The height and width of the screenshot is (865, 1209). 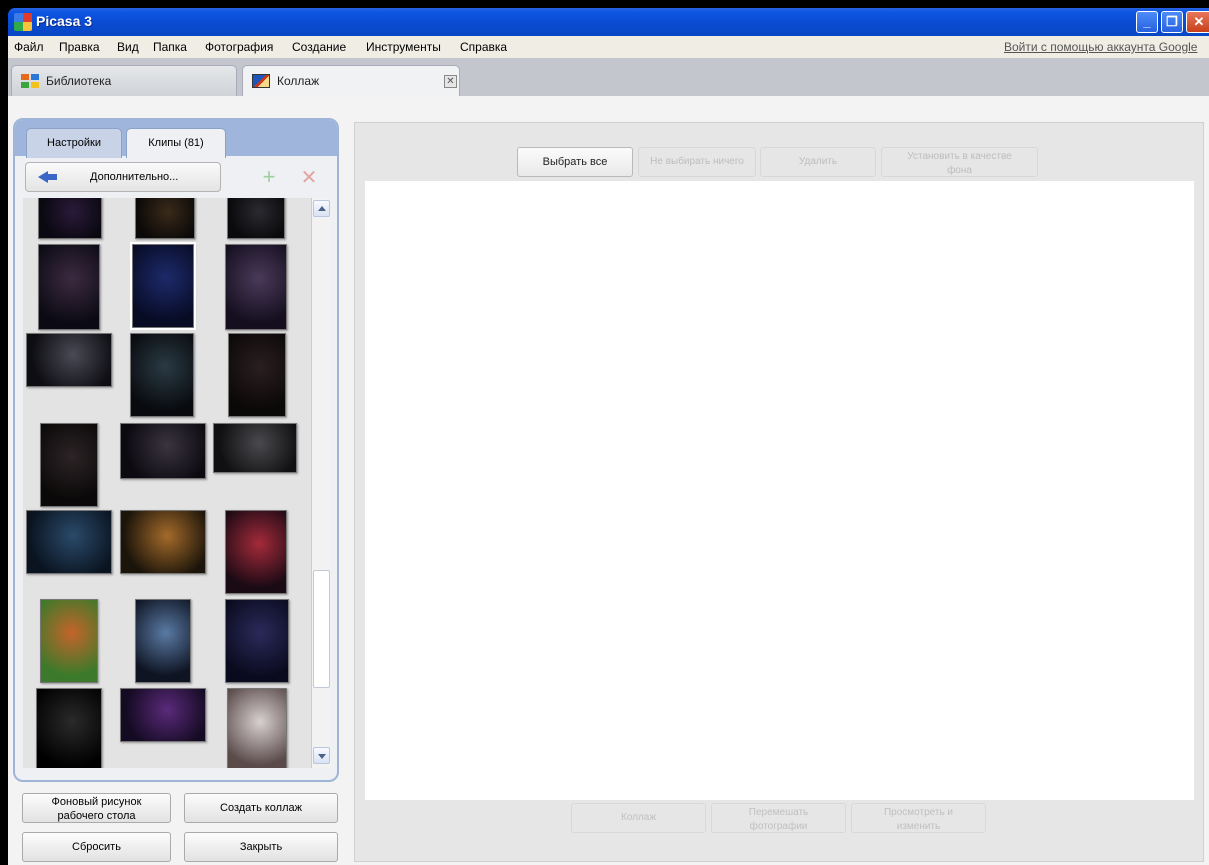 What do you see at coordinates (269, 178) in the screenshot?
I see `add-icon: +` at bounding box center [269, 178].